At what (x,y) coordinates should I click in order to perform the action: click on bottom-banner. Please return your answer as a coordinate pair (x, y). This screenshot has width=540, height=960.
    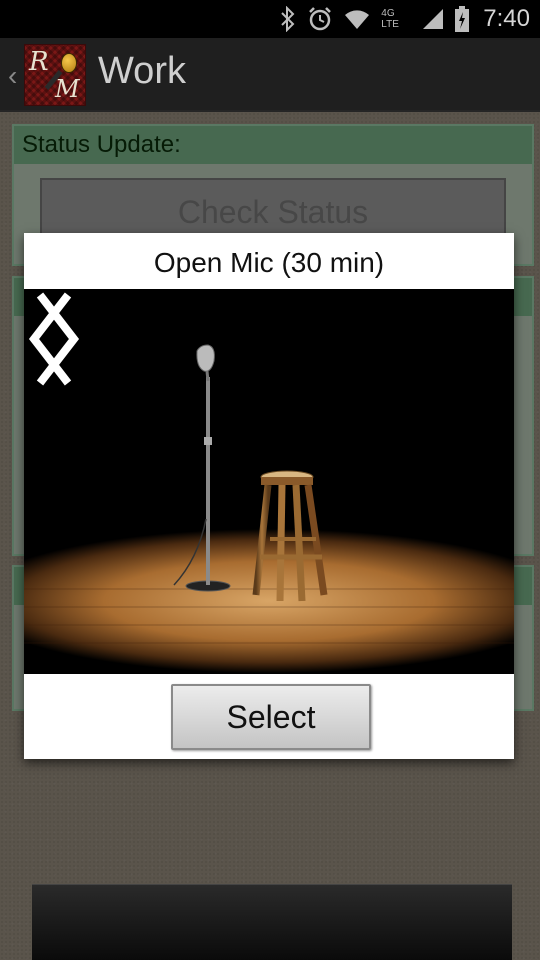
    Looking at the image, I should click on (272, 922).